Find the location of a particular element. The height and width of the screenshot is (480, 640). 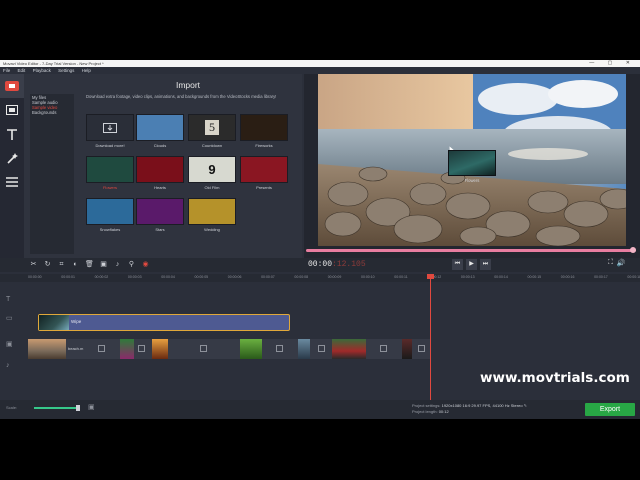

timecode: 00:00:12.105 is located at coordinates (337, 264).